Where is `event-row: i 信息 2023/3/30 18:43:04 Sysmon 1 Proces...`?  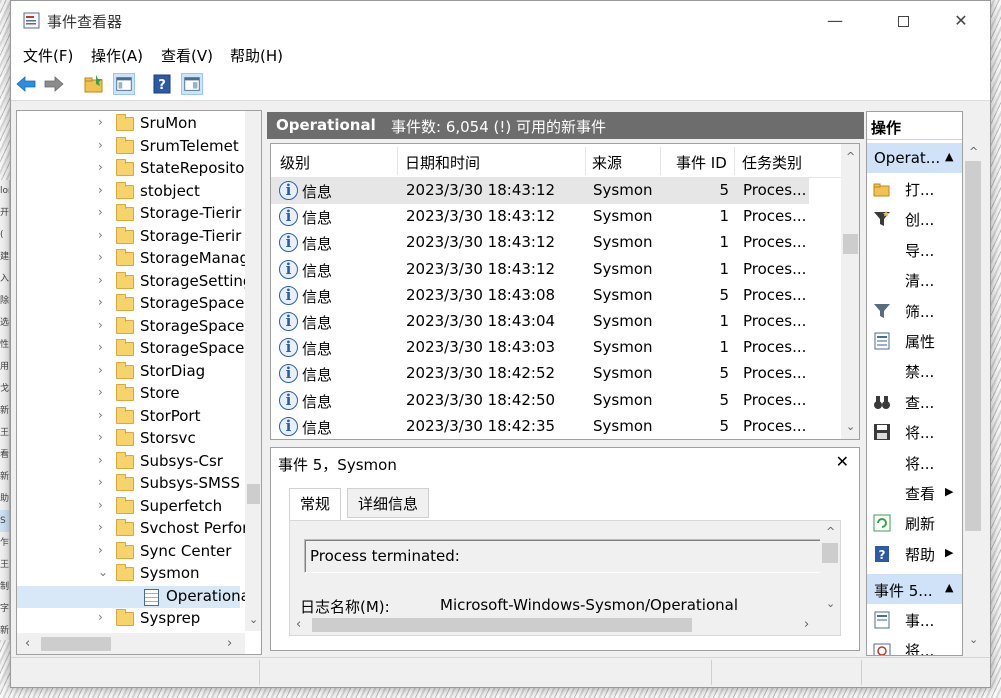 event-row: i 信息 2023/3/30 18:43:04 Sysmon 1 Proces... is located at coordinates (540, 322).